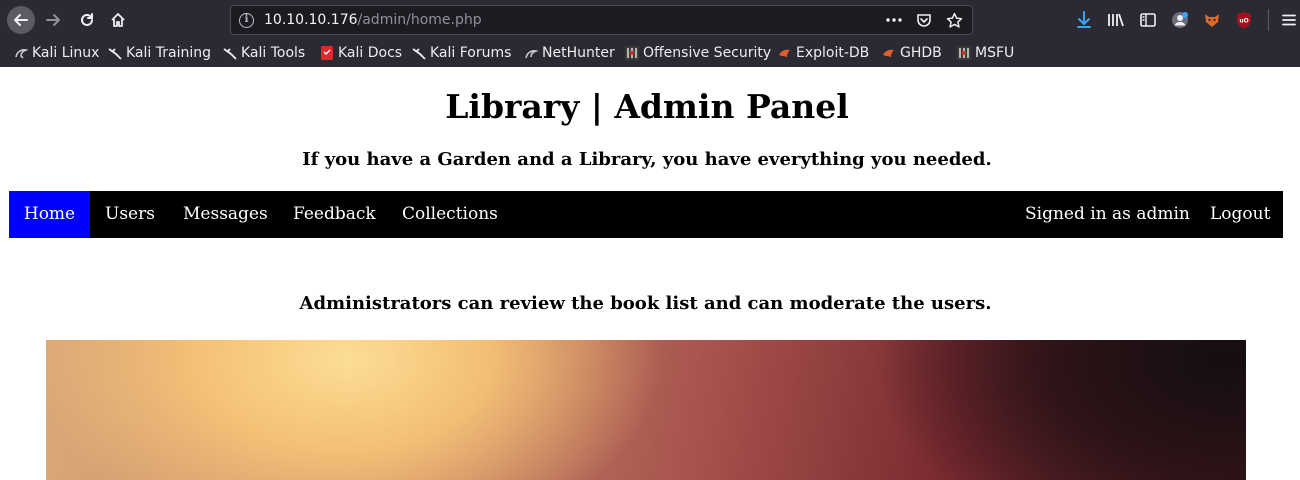 The width and height of the screenshot is (1300, 480). I want to click on bookmark-label: Kali Docs, so click(370, 53).